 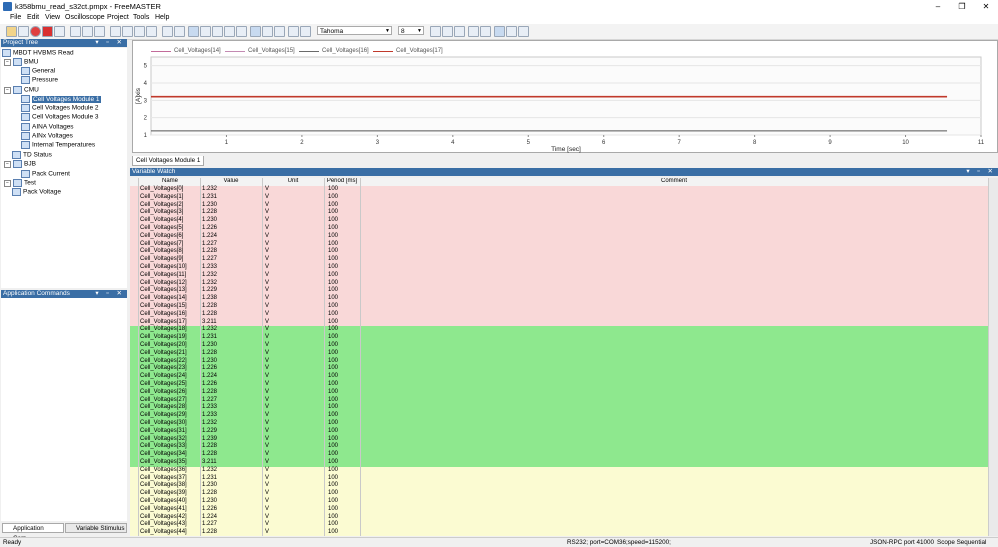 What do you see at coordinates (559, 260) in the screenshot?
I see `table-row: Cell_Voltages[9] 1.227 V 100` at bounding box center [559, 260].